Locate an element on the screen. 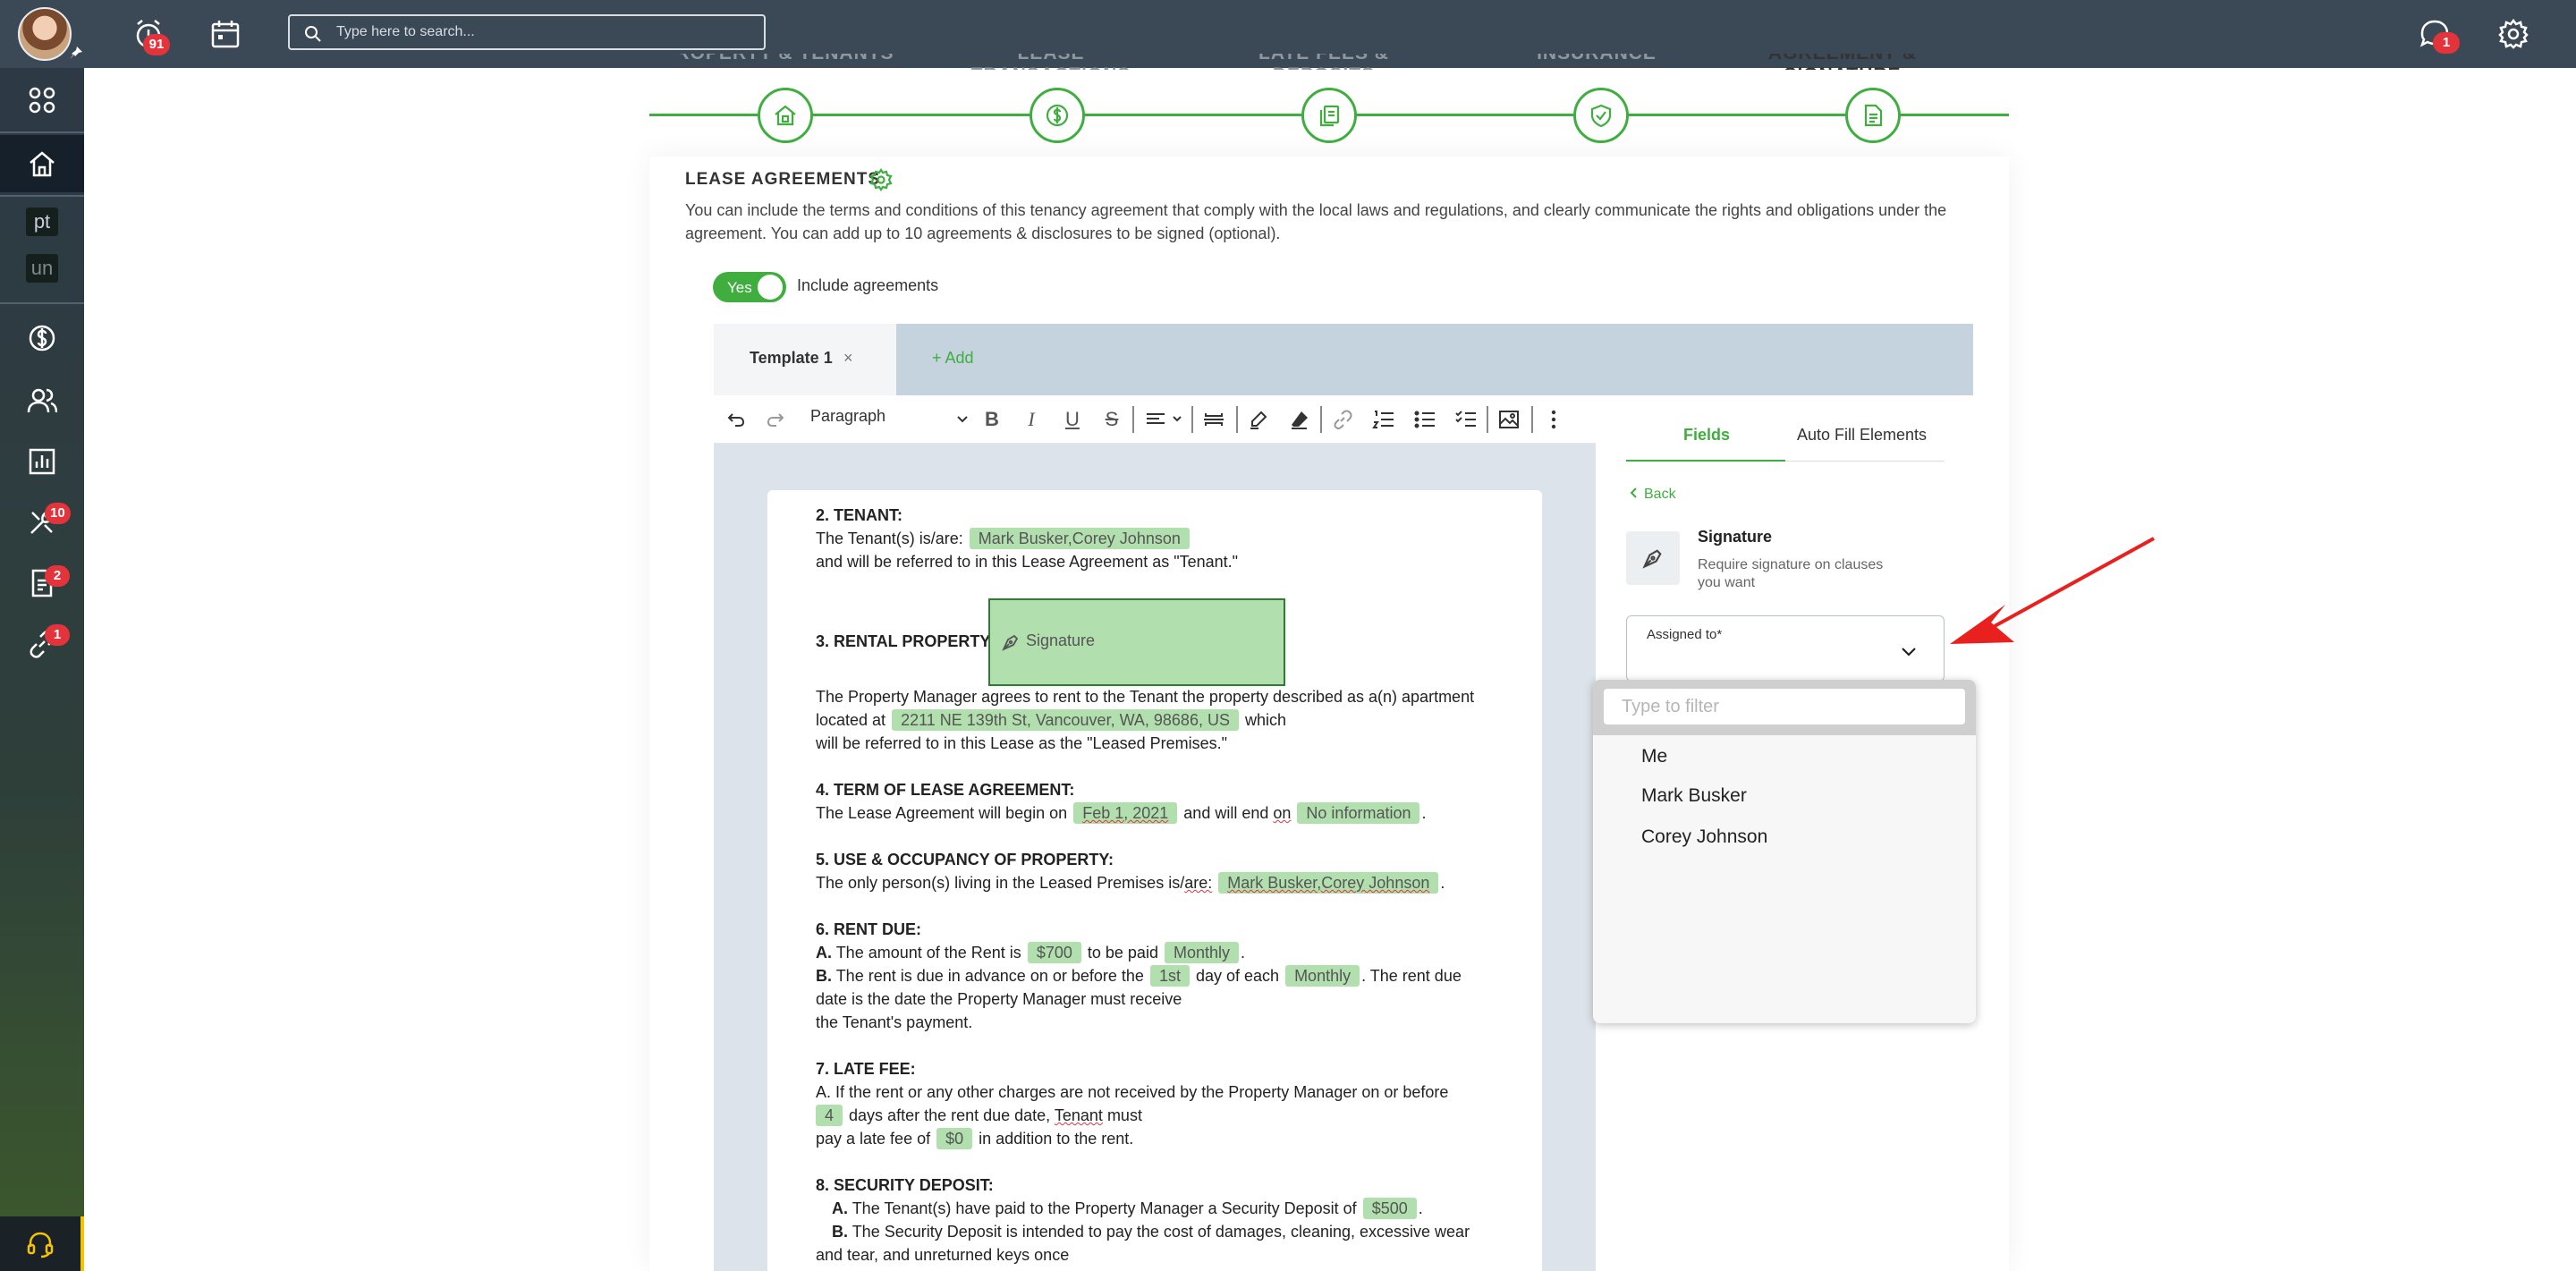  sidebar-item-apps is located at coordinates (42, 100).